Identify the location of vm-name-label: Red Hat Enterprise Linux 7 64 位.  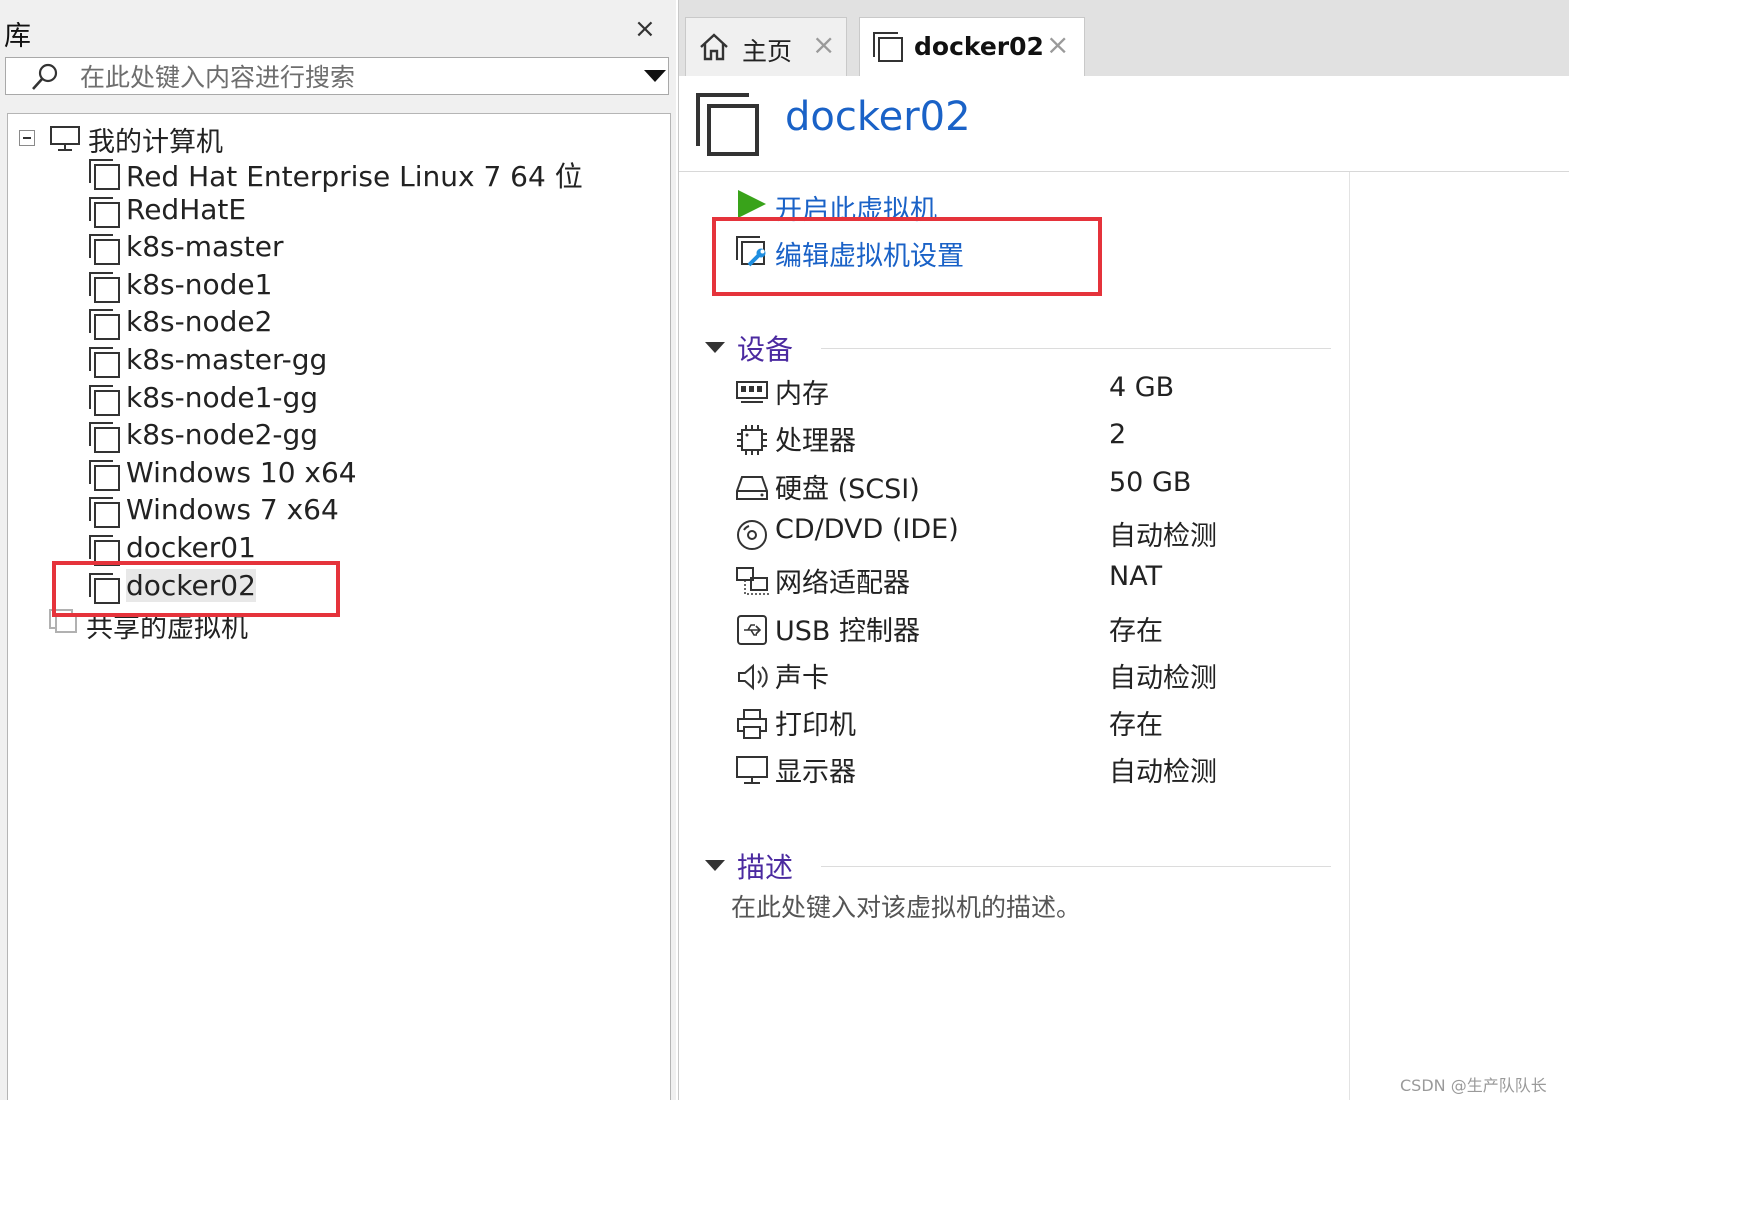
(354, 176).